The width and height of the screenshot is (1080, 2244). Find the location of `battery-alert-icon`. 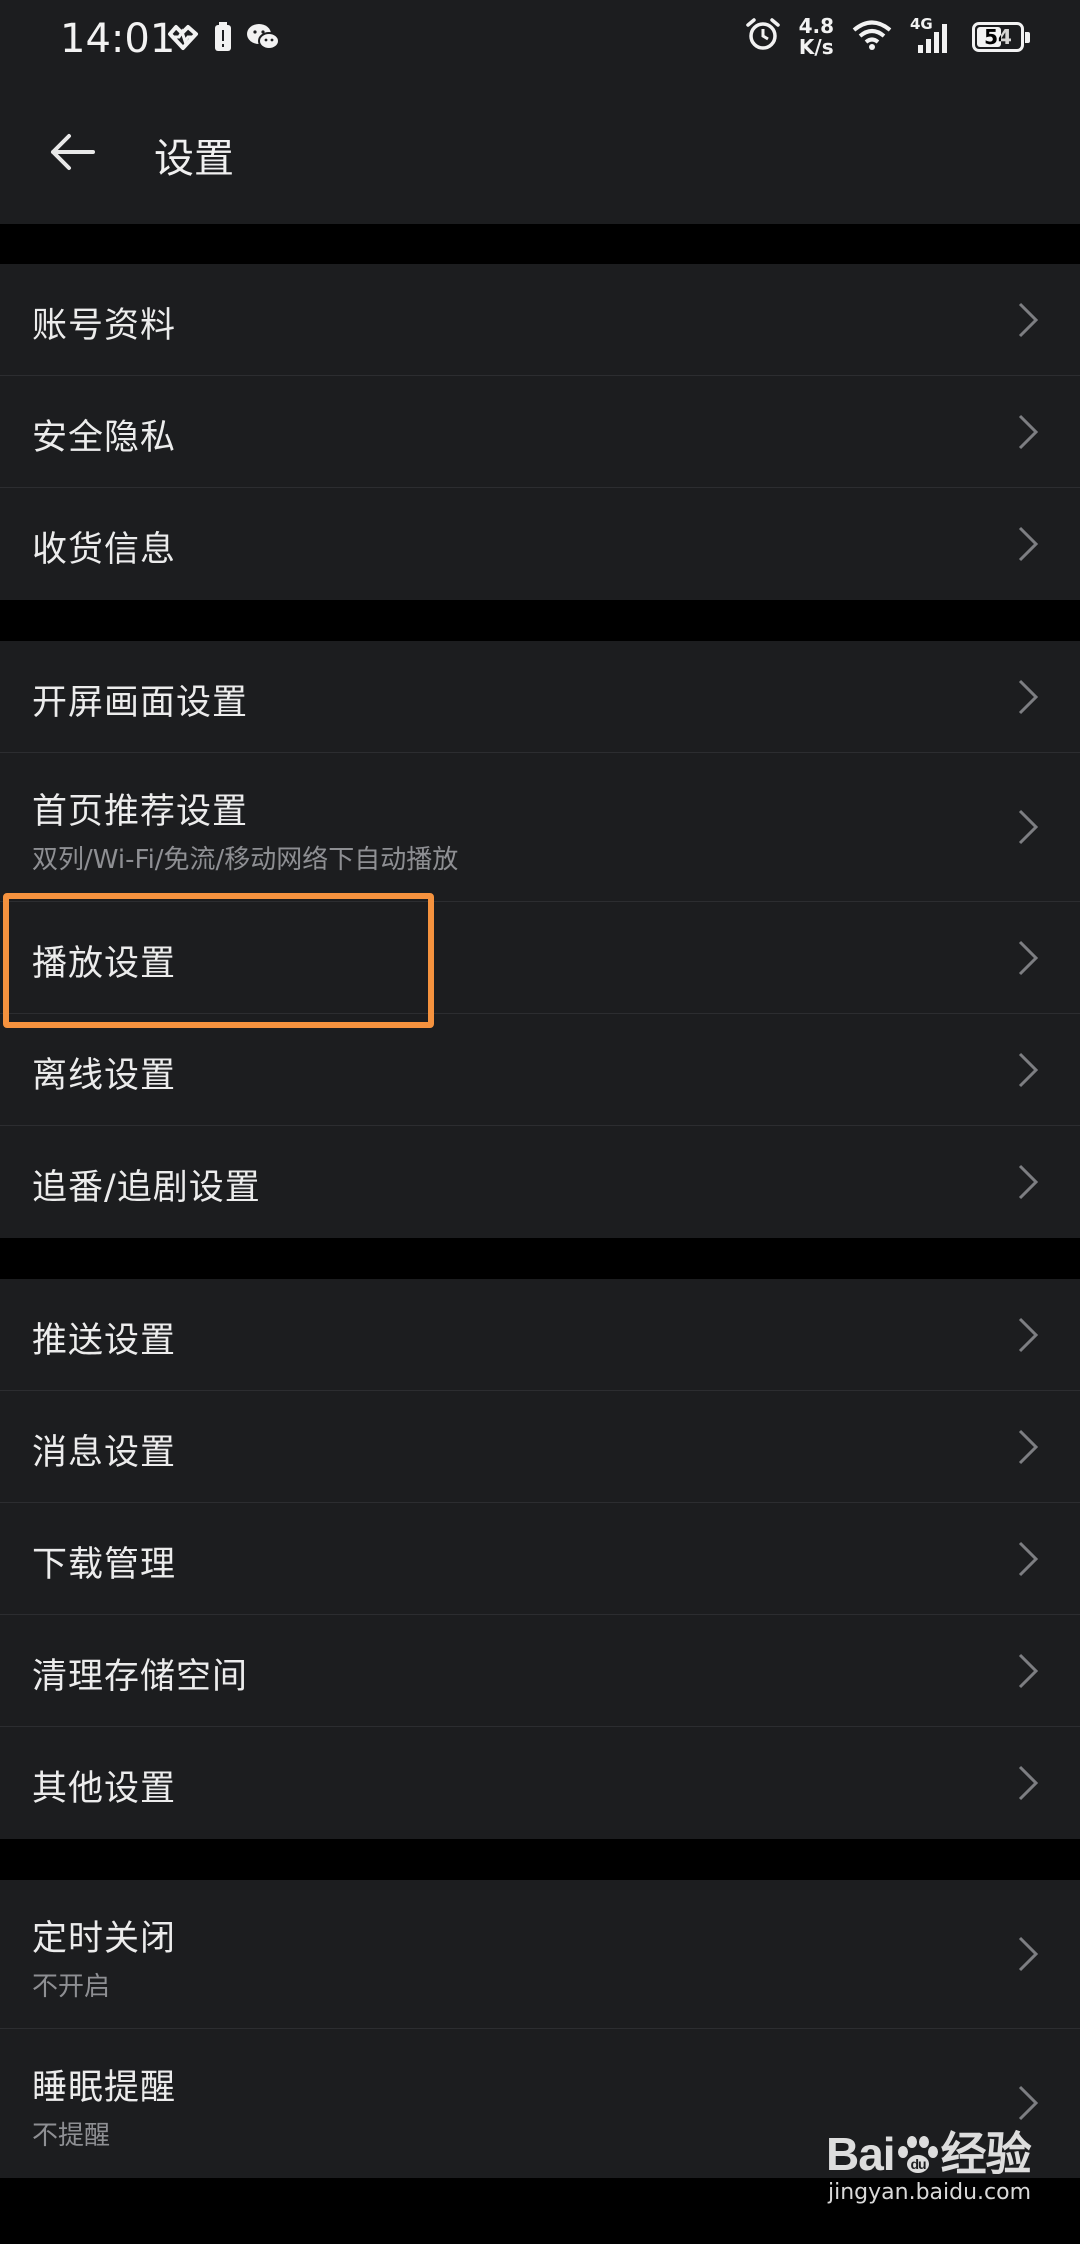

battery-alert-icon is located at coordinates (223, 39).